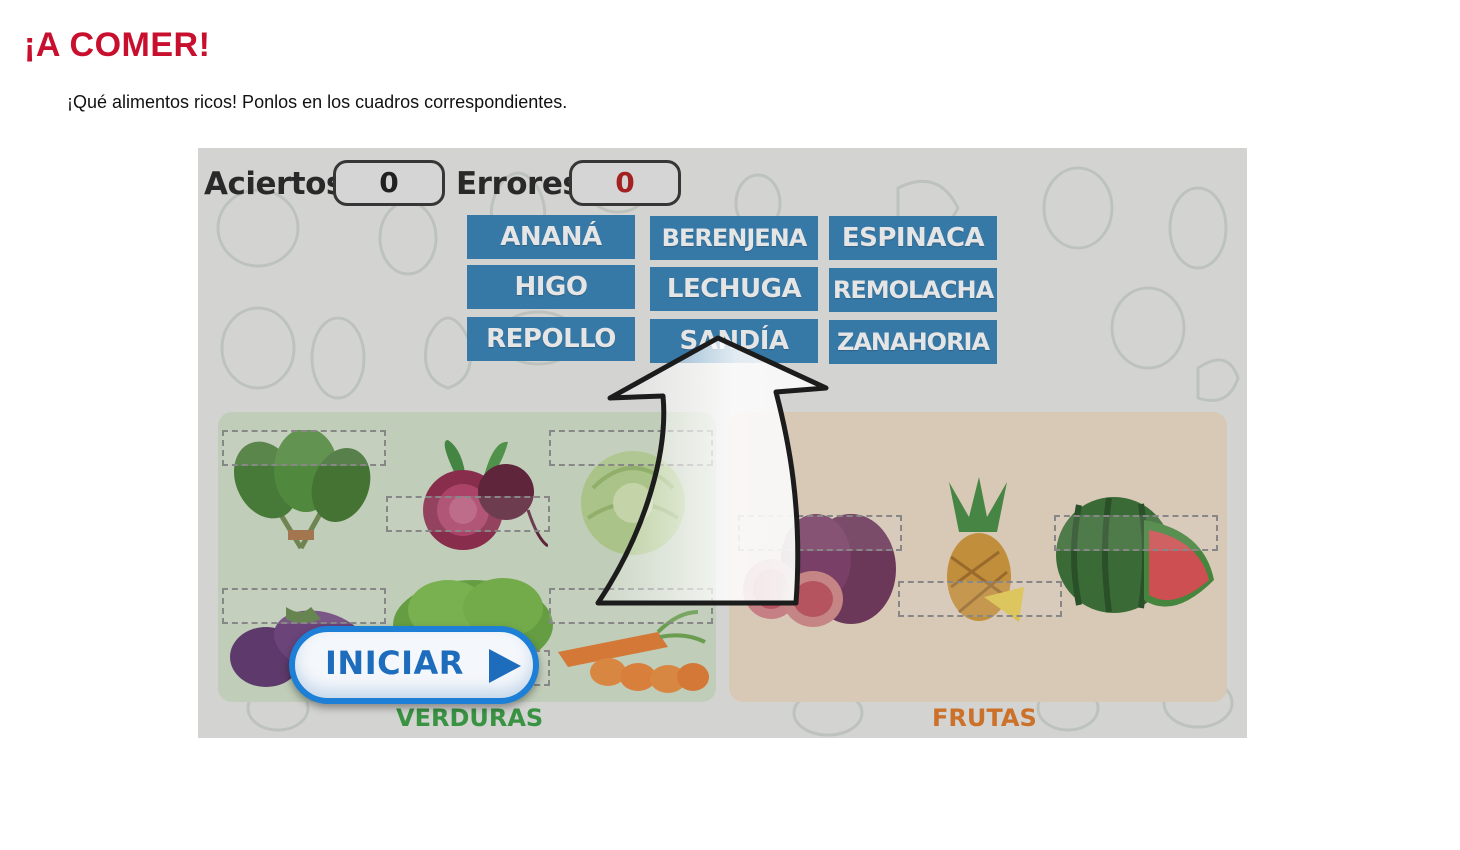 Image resolution: width=1460 pixels, height=850 pixels. What do you see at coordinates (734, 341) in the screenshot?
I see `word-tile-sandia: SANDÍA` at bounding box center [734, 341].